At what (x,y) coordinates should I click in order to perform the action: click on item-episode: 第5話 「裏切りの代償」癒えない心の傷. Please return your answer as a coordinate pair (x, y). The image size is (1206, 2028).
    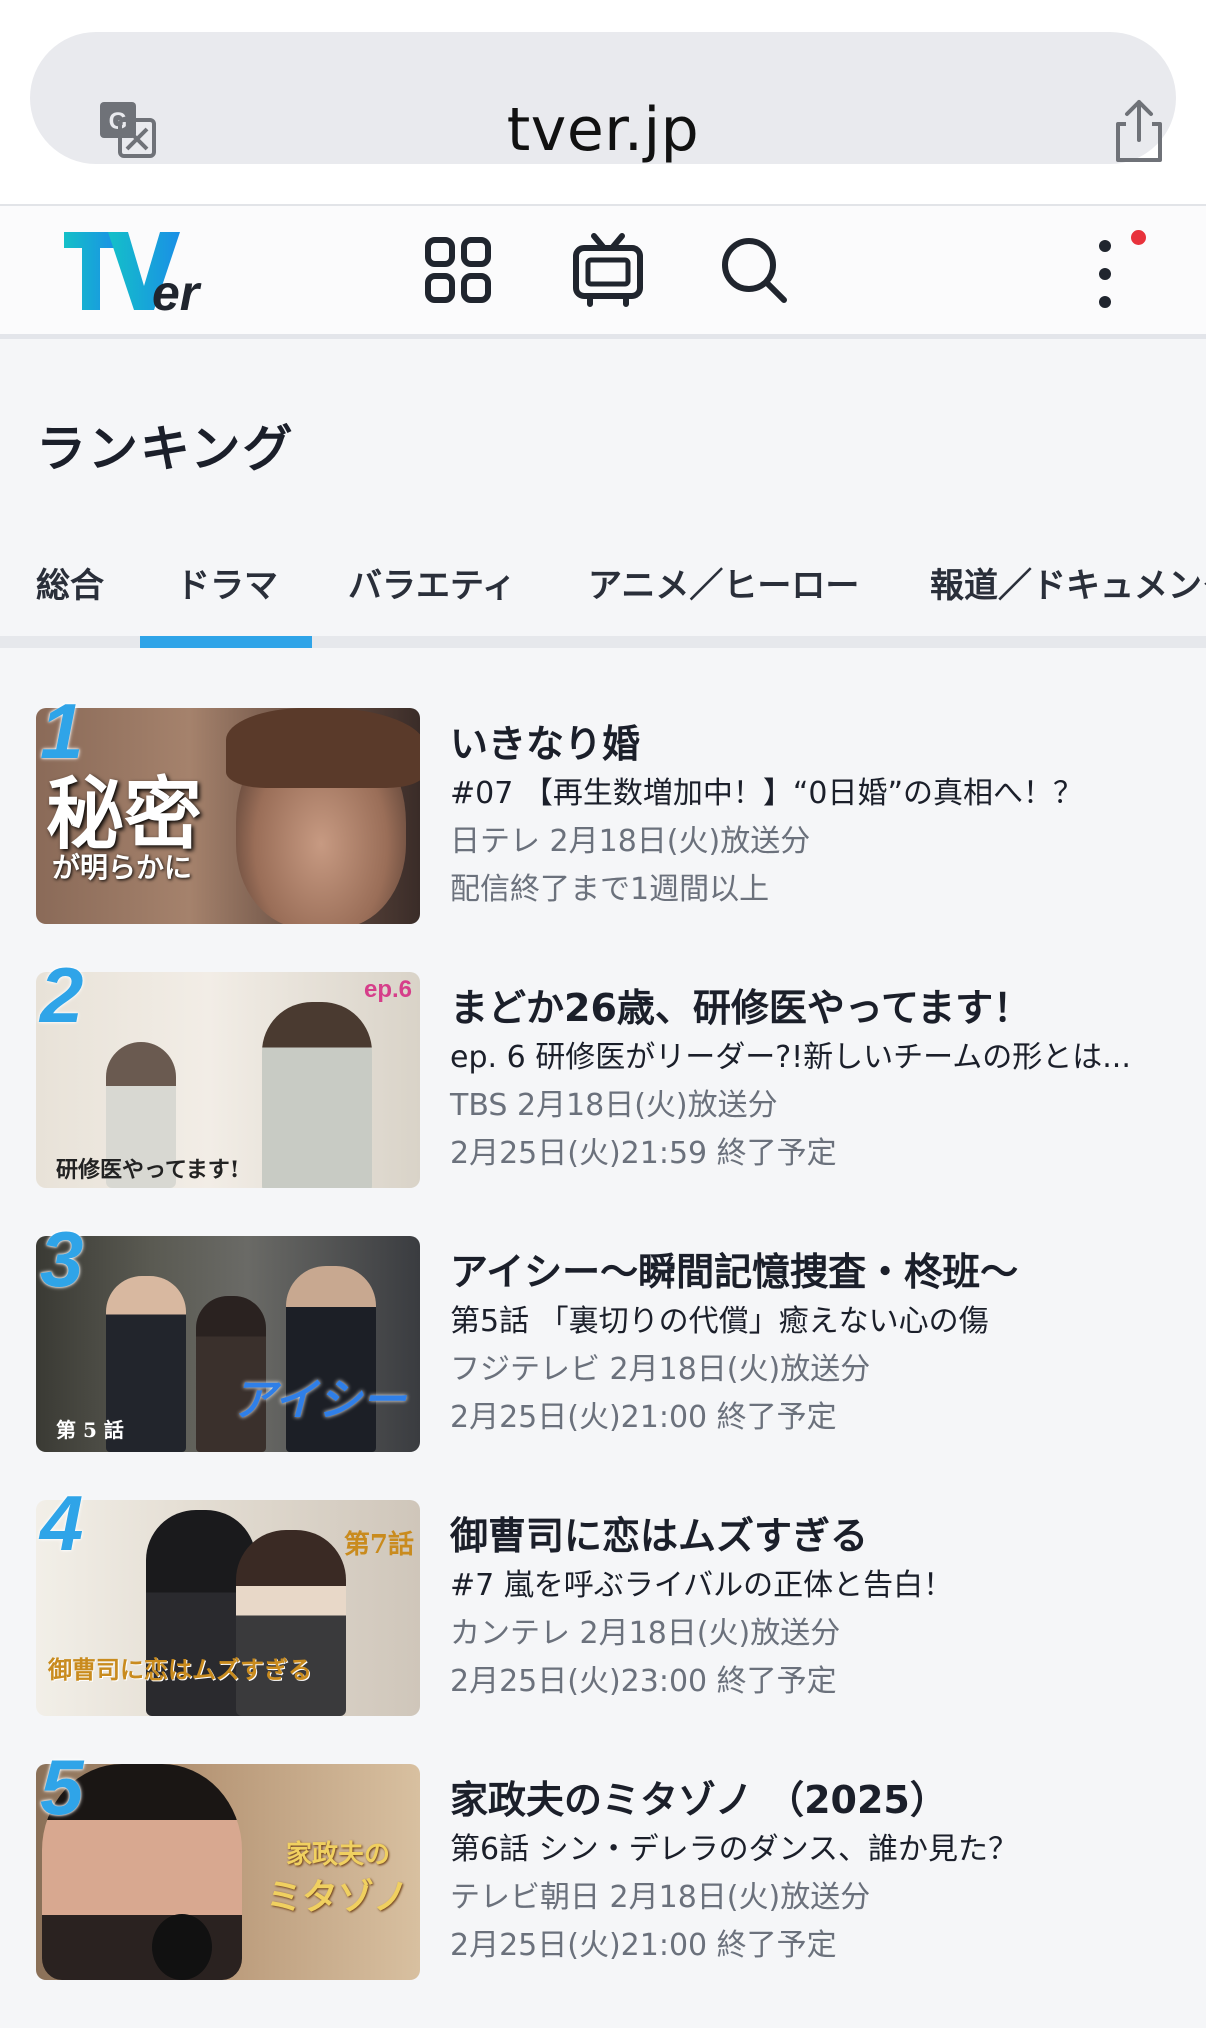
    Looking at the image, I should click on (719, 1321).